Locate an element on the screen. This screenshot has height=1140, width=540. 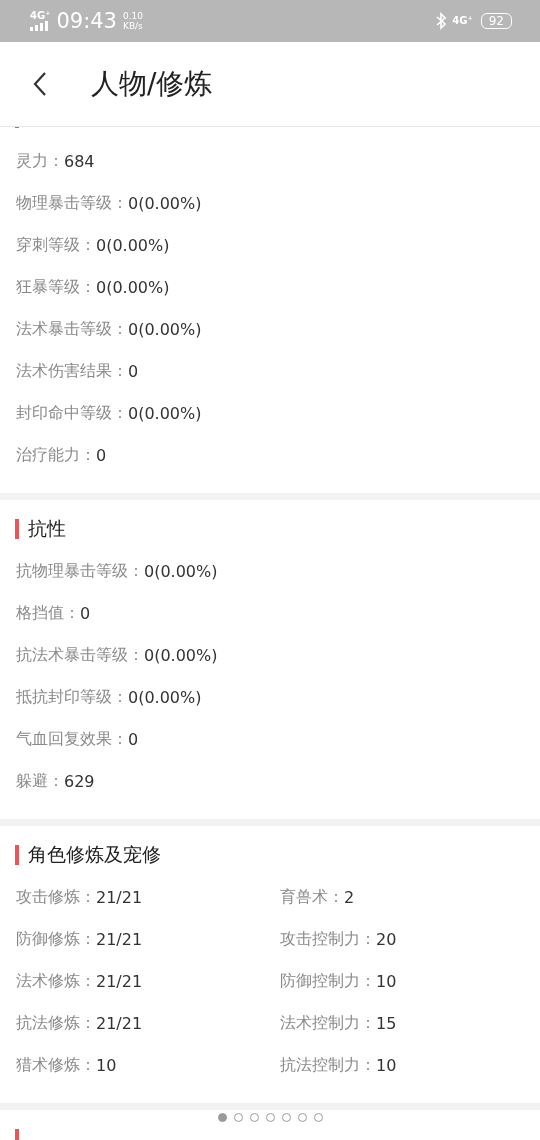
section-heading: 角色修炼及宠修 is located at coordinates (94, 854).